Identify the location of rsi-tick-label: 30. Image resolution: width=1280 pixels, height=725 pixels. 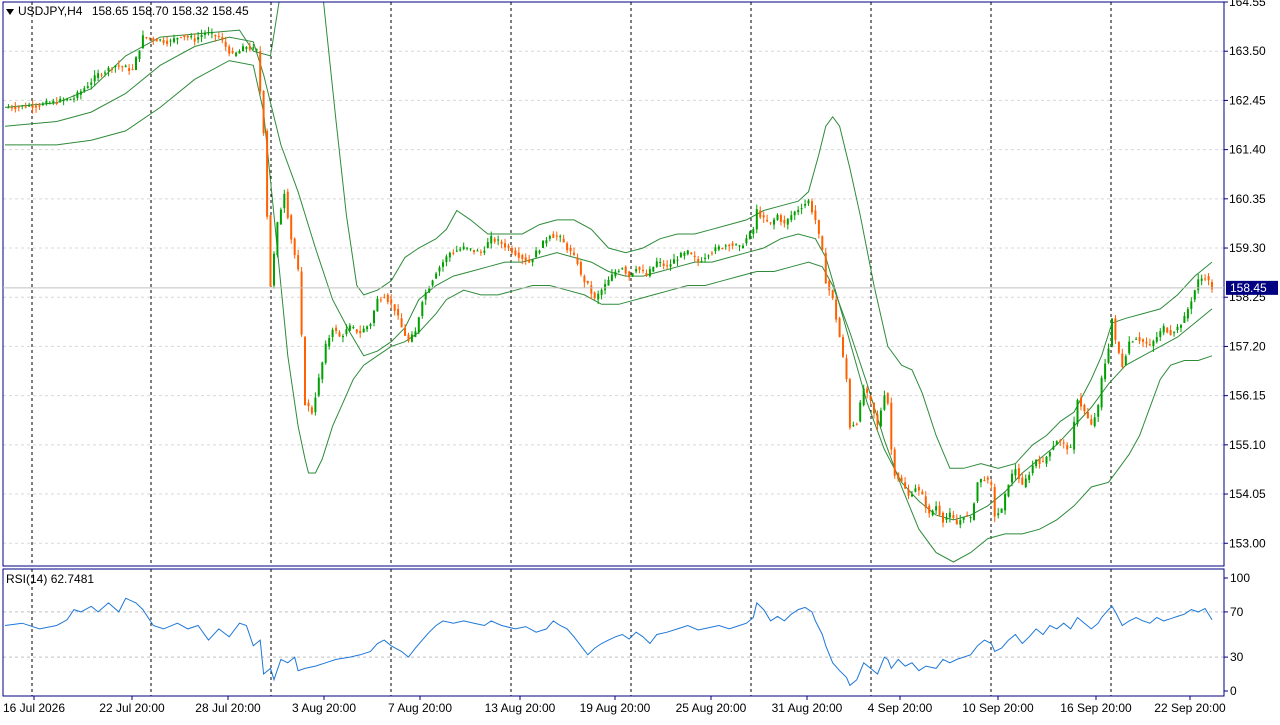
(1237, 657).